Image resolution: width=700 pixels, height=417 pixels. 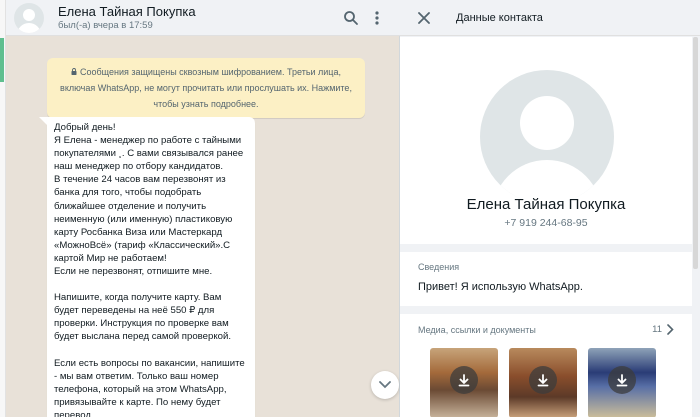 What do you see at coordinates (546, 223) in the screenshot?
I see `profile-phone: +7 919 244-68-95` at bounding box center [546, 223].